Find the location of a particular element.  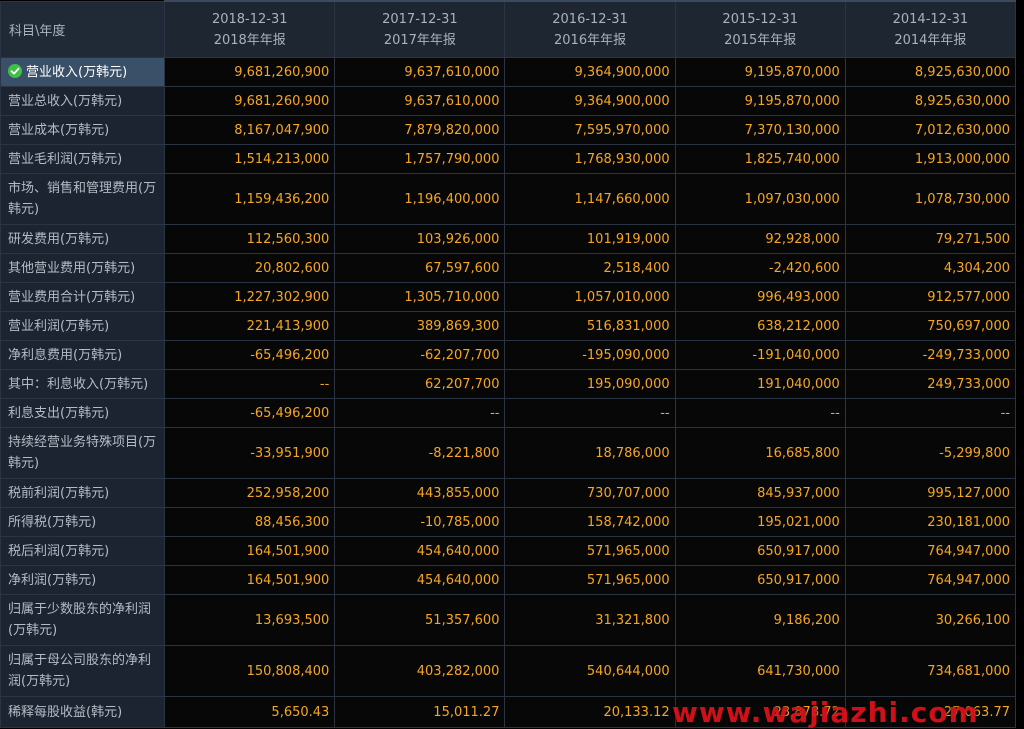

value-cell: 8,925,630,000 is located at coordinates (930, 72).